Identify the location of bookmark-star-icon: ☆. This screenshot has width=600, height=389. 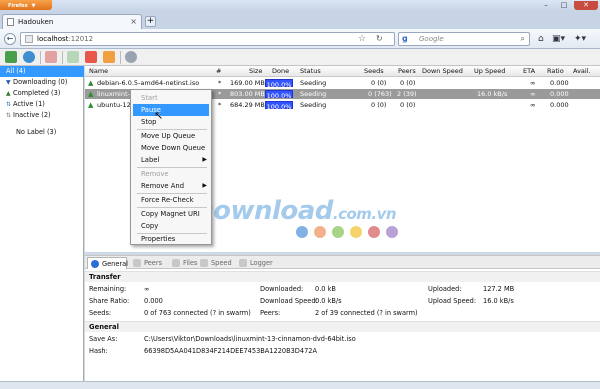
(362, 39).